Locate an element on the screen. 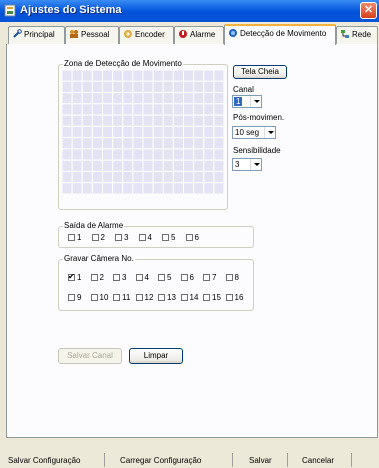 This screenshot has height=468, width=379. record-camera-checkbox-8: 8 is located at coordinates (232, 277).